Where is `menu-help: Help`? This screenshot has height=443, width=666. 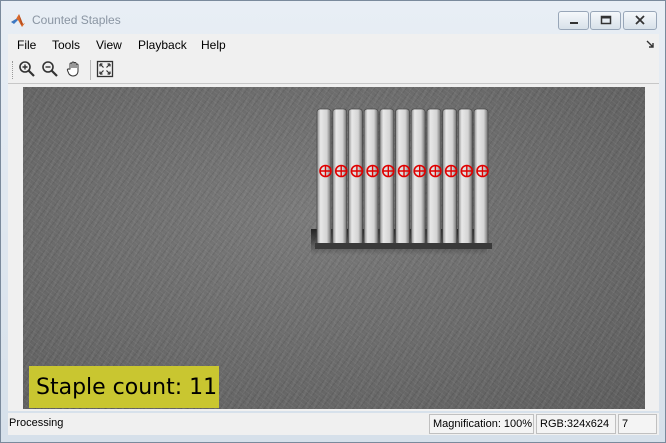
menu-help: Help is located at coordinates (213, 45).